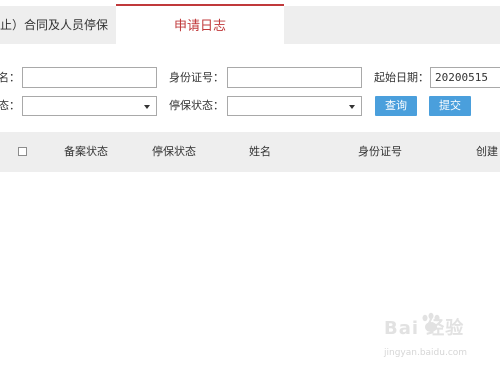 Image resolution: width=500 pixels, height=370 pixels. I want to click on id-number-label: 身份证号：, so click(196, 77).